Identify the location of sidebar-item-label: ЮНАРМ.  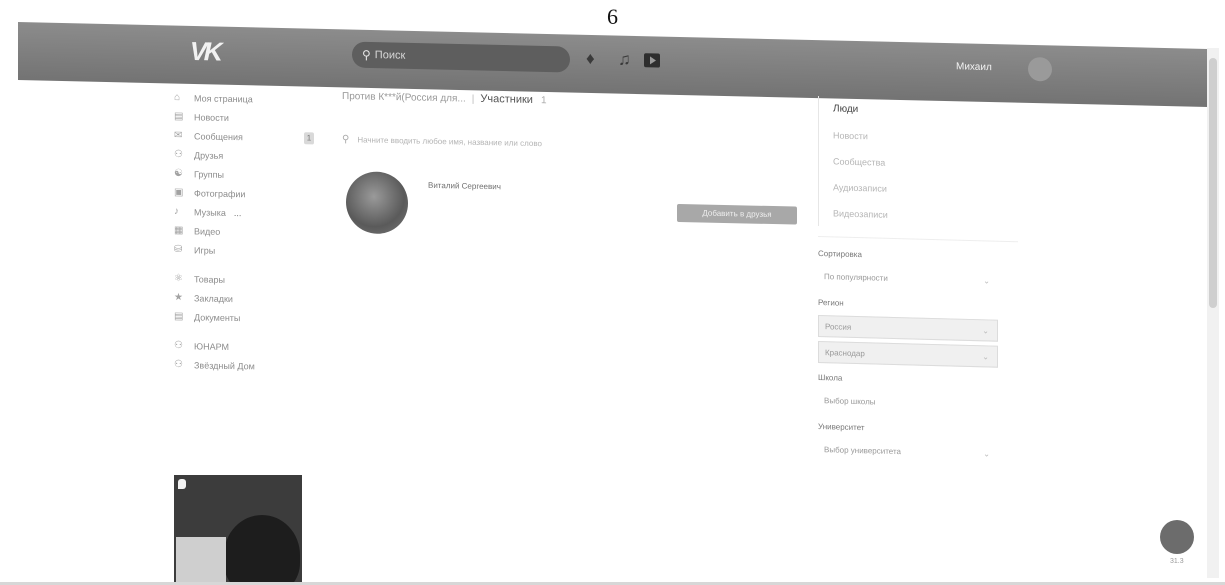
(211, 346).